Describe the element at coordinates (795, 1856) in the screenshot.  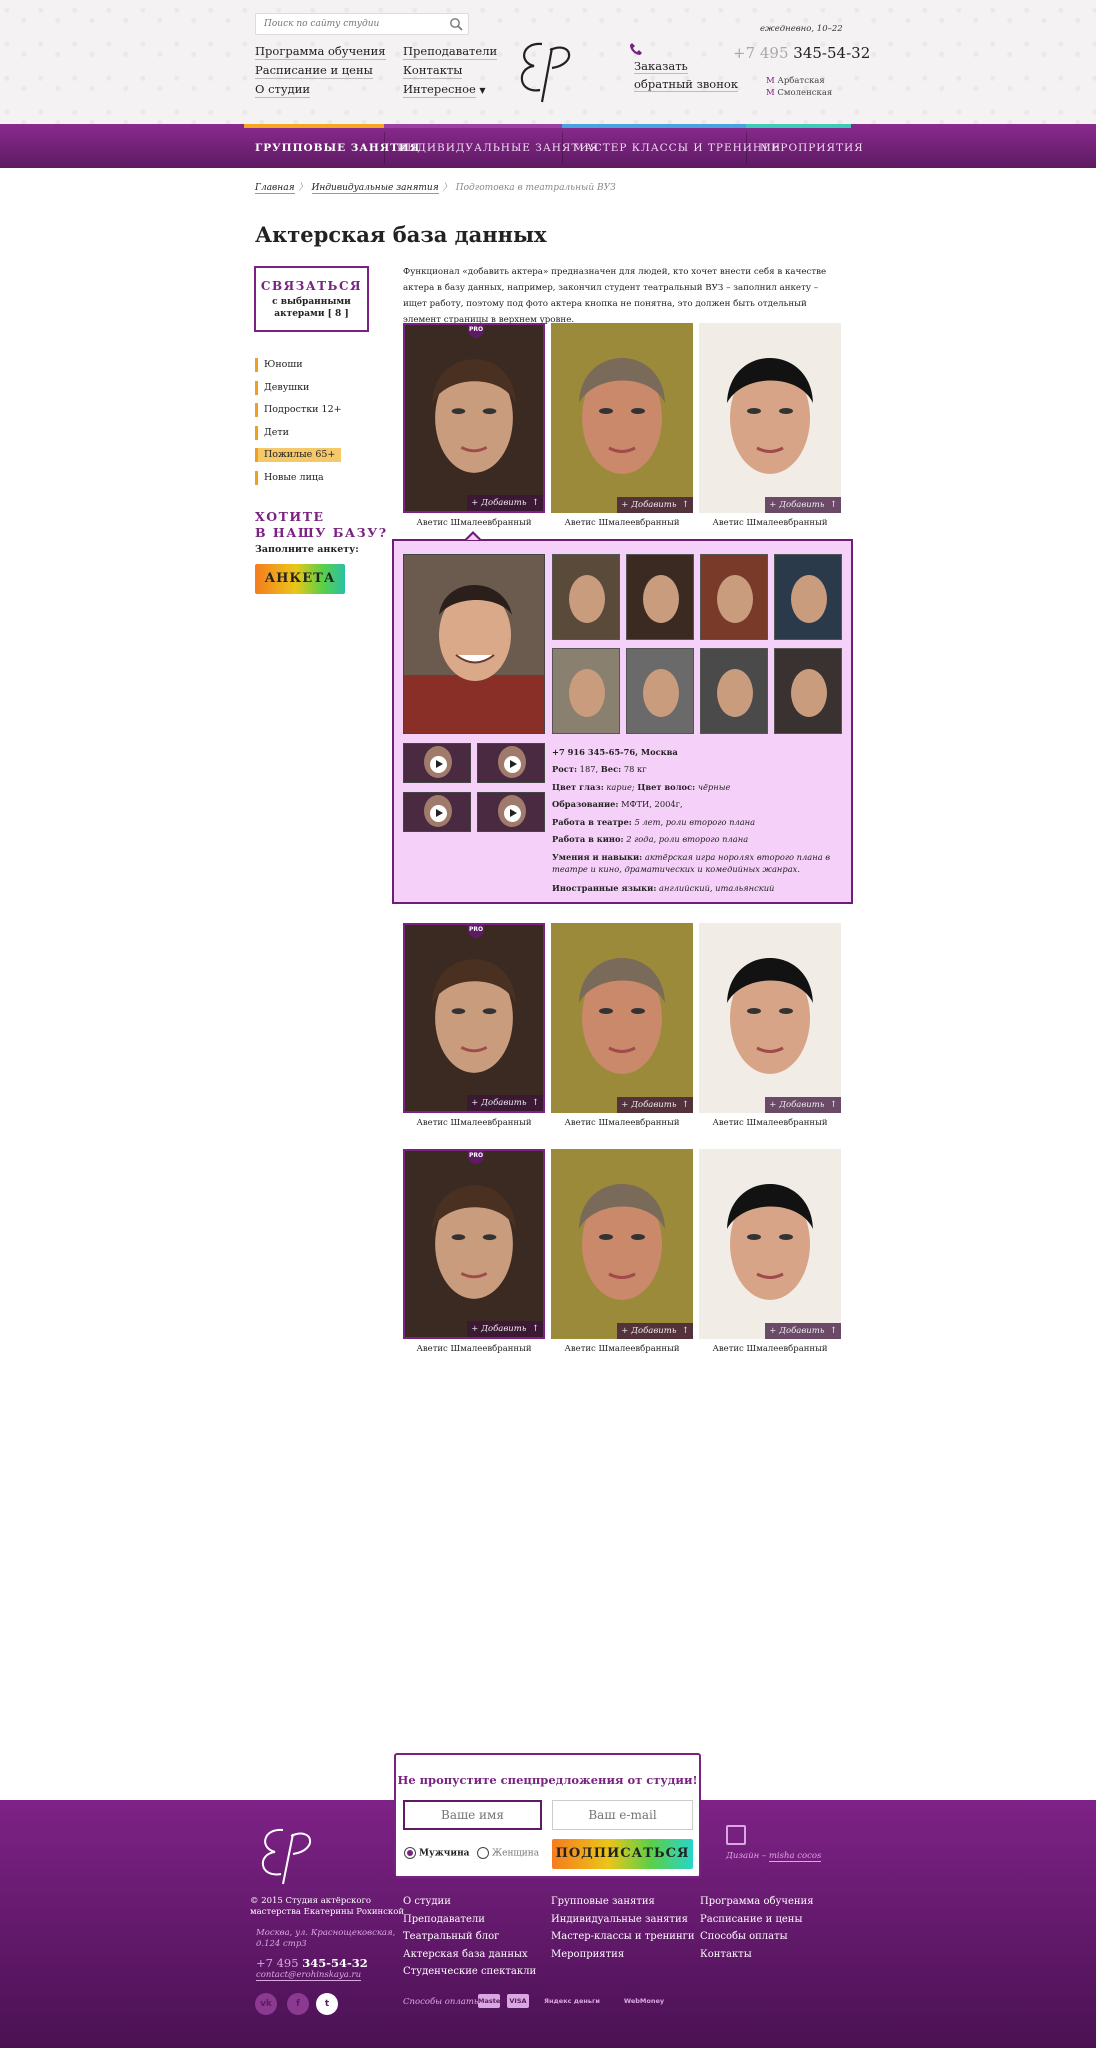
I see `design-author-link: misha cocos` at that location.